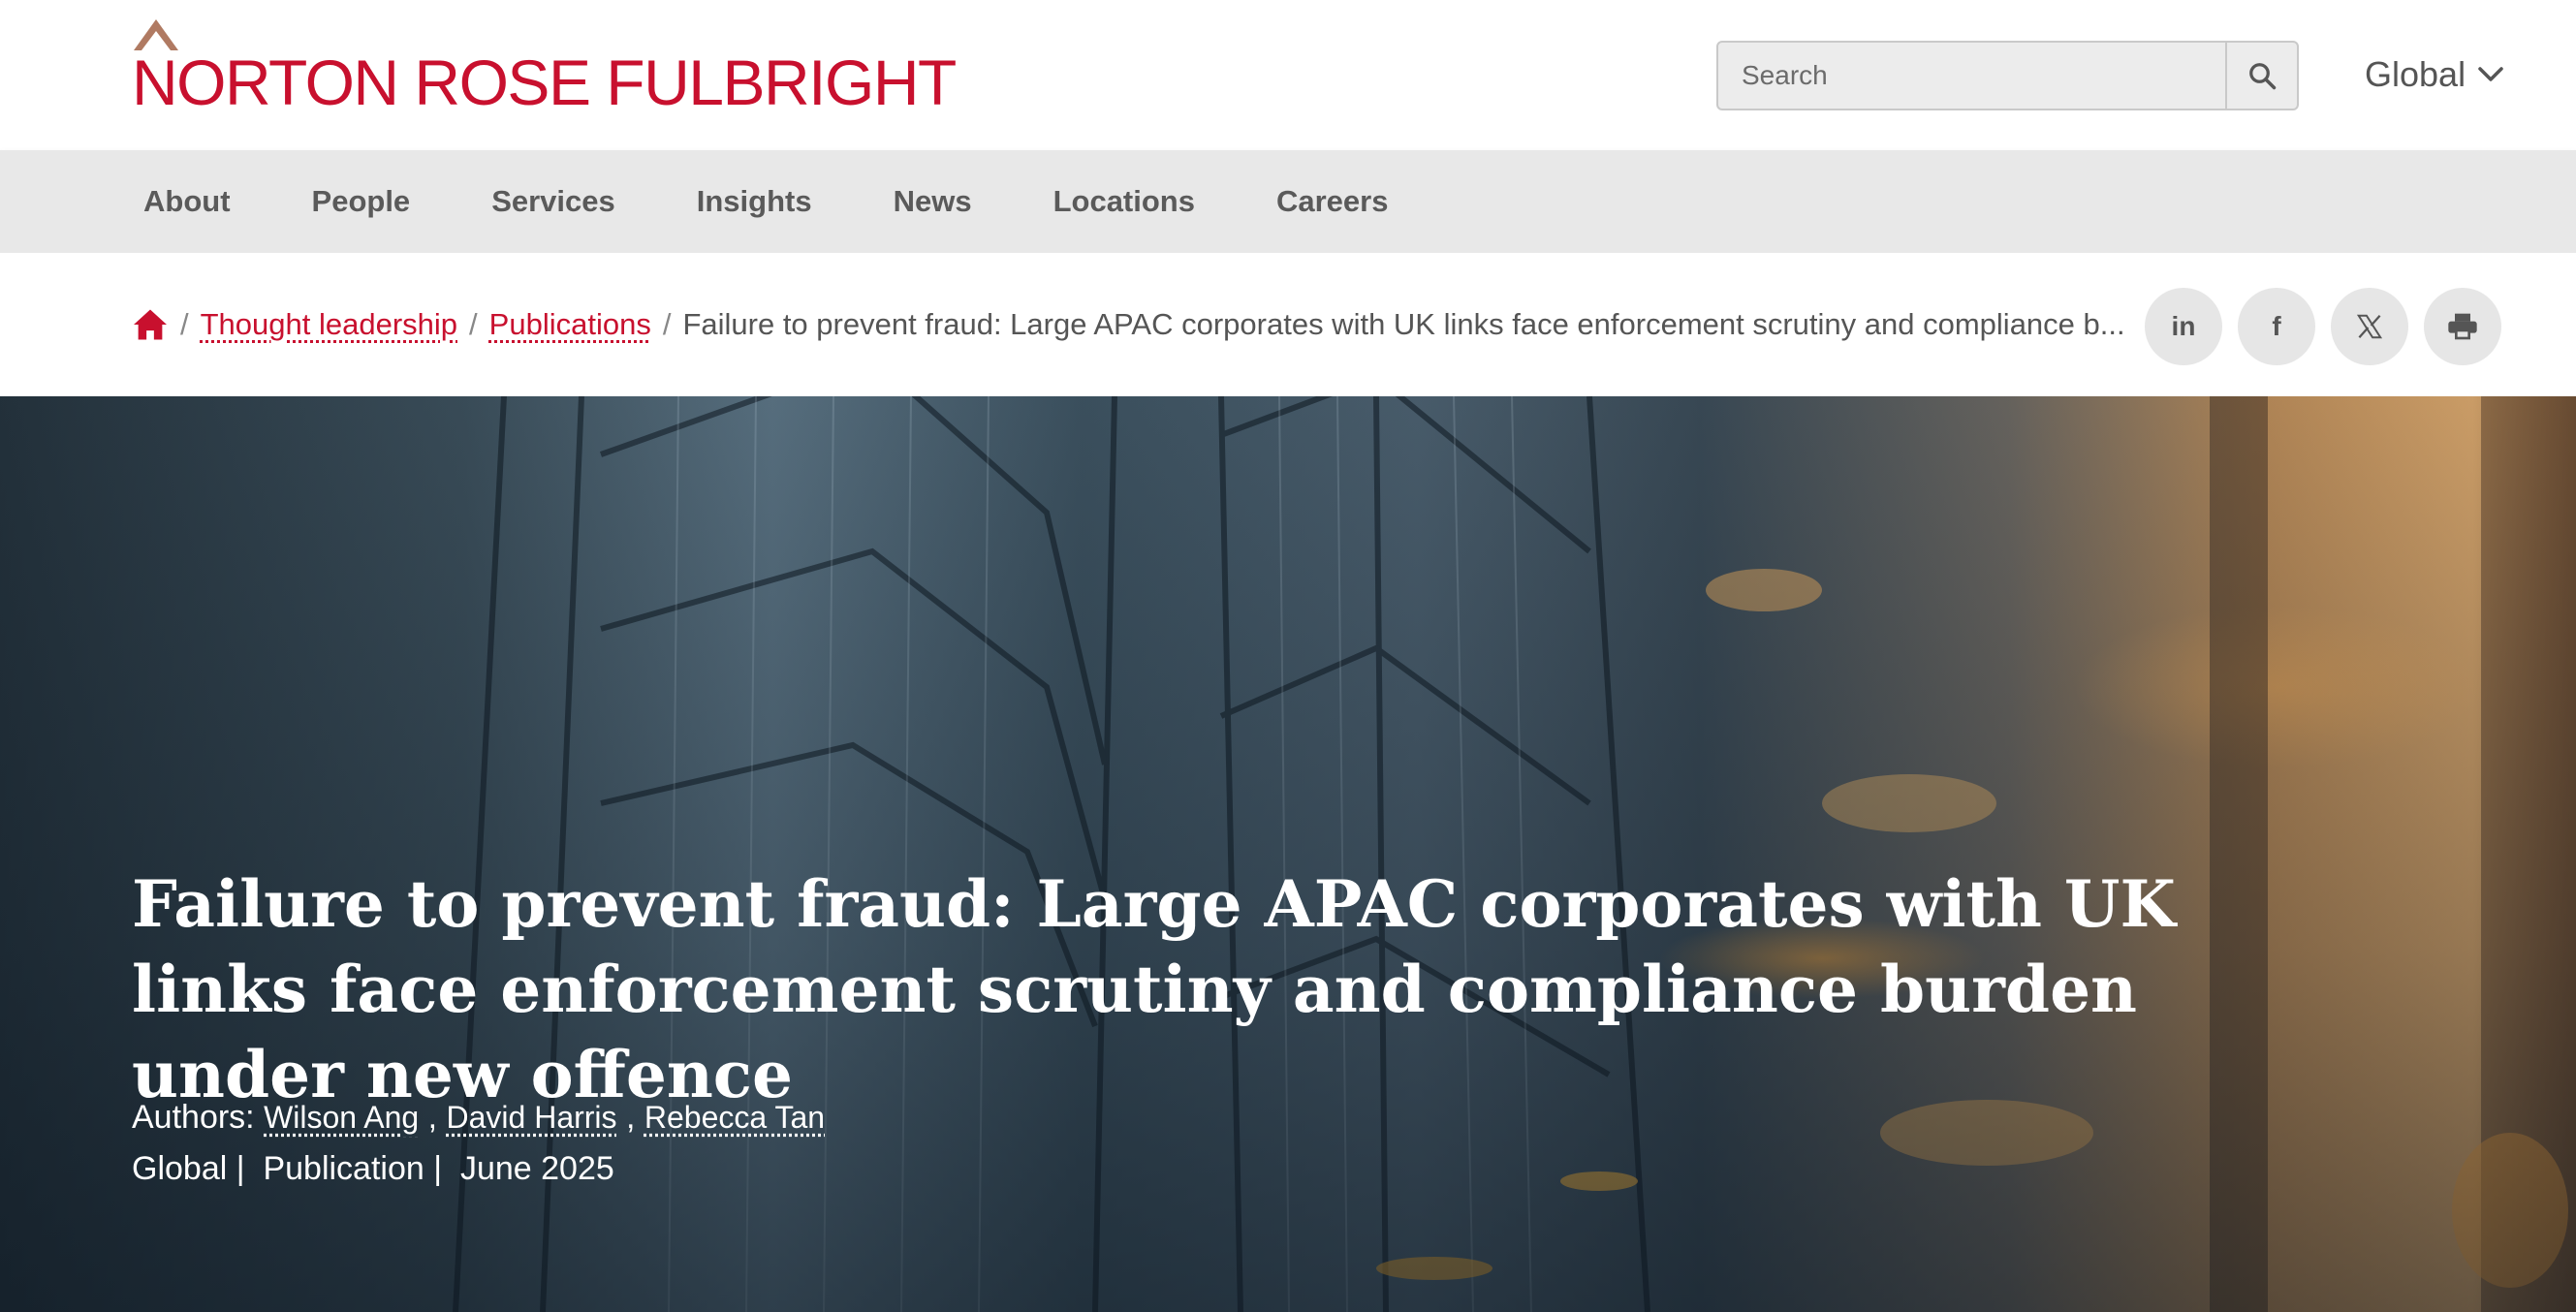 This screenshot has height=1312, width=2576. What do you see at coordinates (361, 201) in the screenshot?
I see `nav-item-people: People` at bounding box center [361, 201].